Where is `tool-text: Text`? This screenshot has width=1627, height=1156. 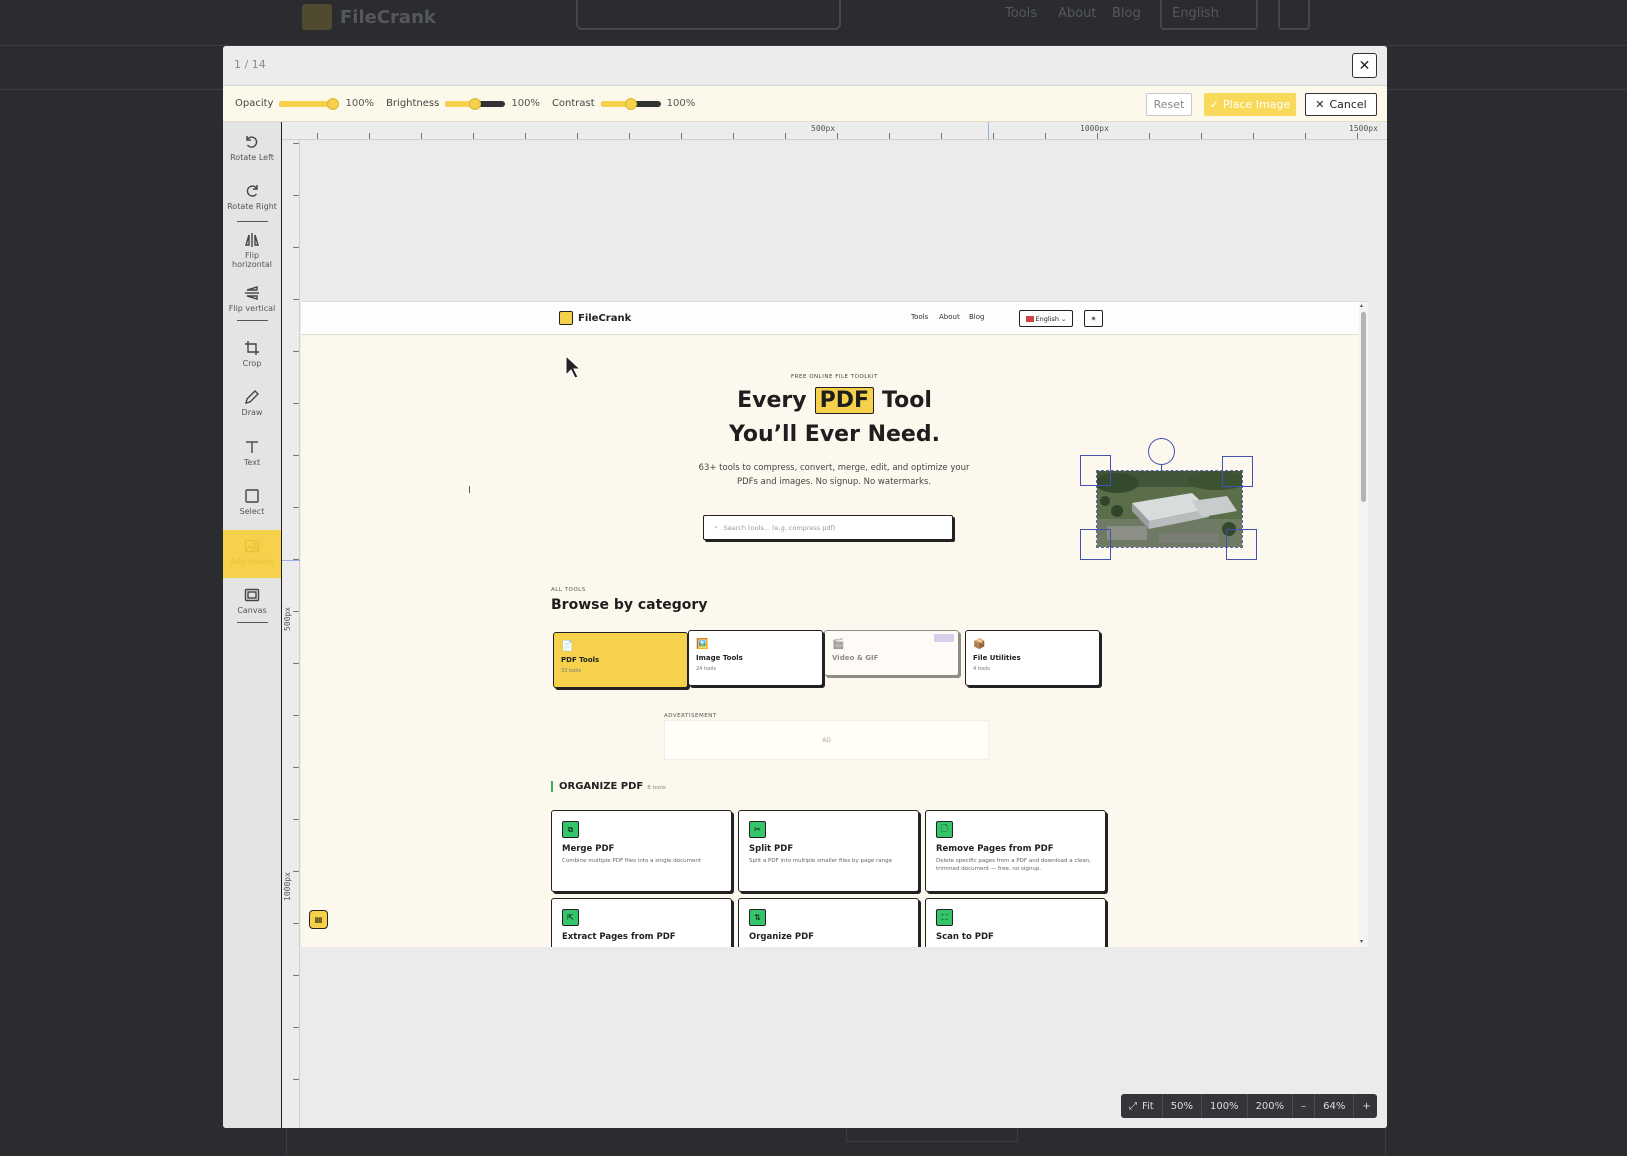 tool-text: Text is located at coordinates (252, 453).